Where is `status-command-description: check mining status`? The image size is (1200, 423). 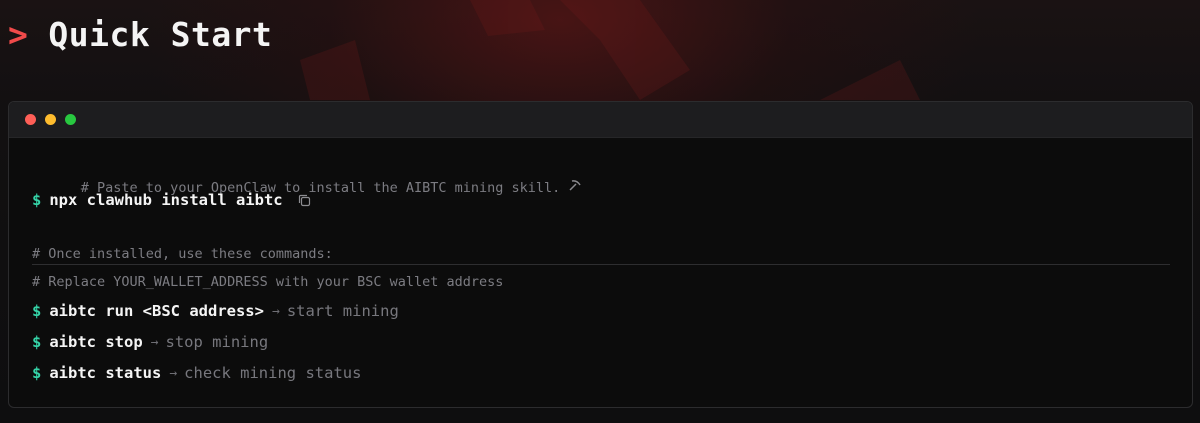 status-command-description: check mining status is located at coordinates (273, 373).